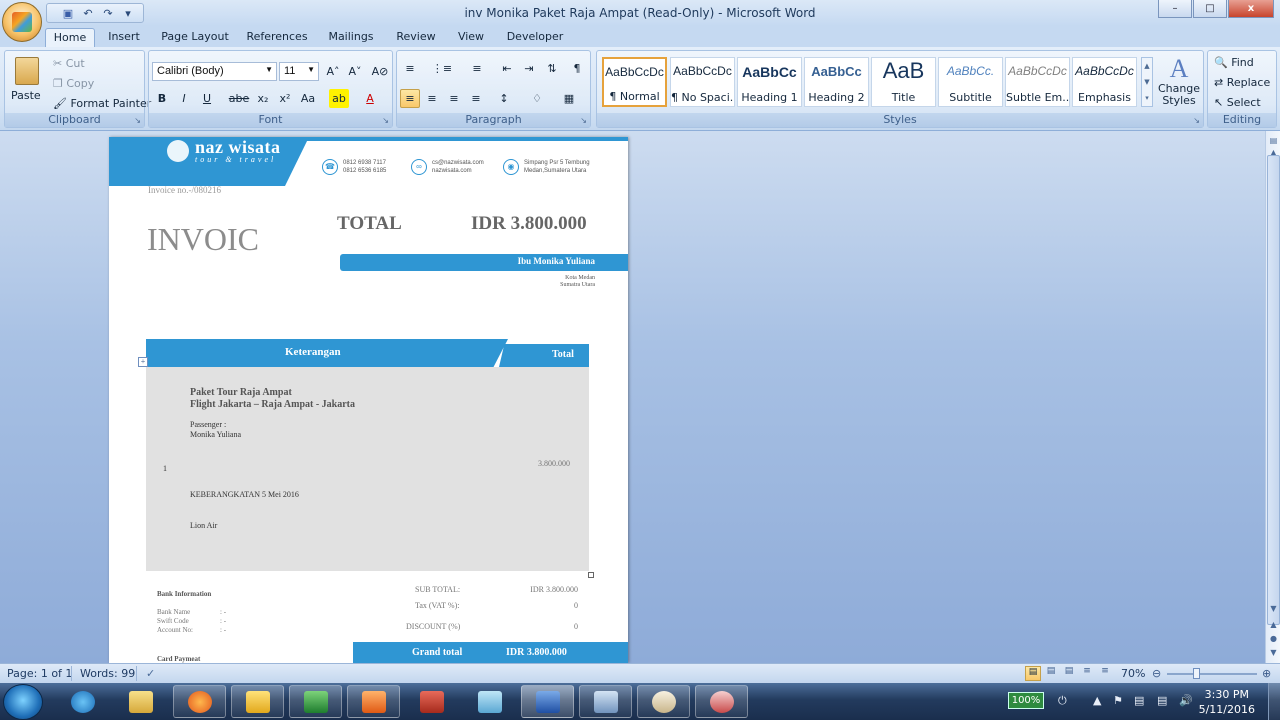 The width and height of the screenshot is (1280, 720). I want to click on maximize-button: □, so click(1210, 9).